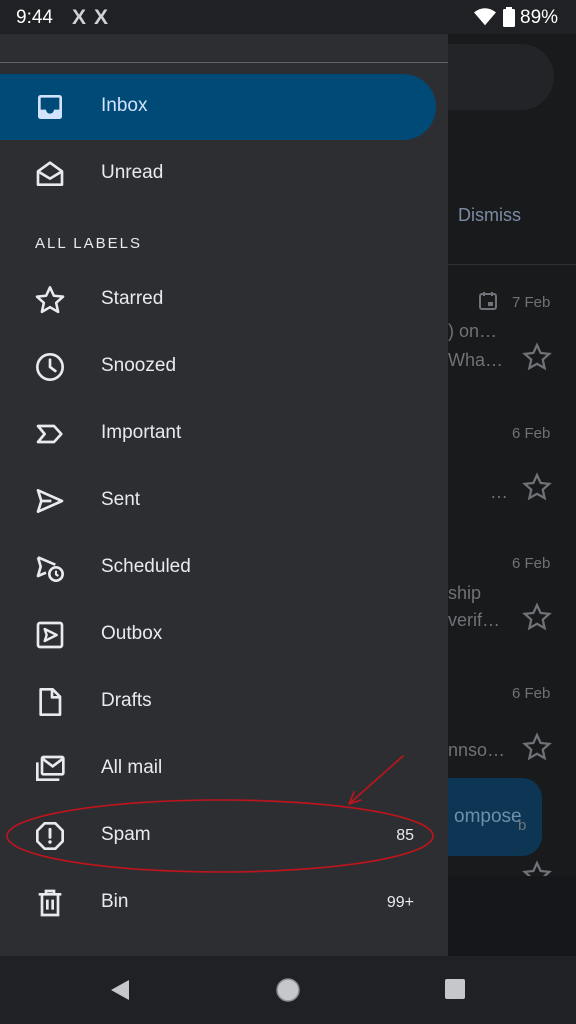 The height and width of the screenshot is (1024, 576). What do you see at coordinates (539, 17) in the screenshot?
I see `battery-percent: 89%` at bounding box center [539, 17].